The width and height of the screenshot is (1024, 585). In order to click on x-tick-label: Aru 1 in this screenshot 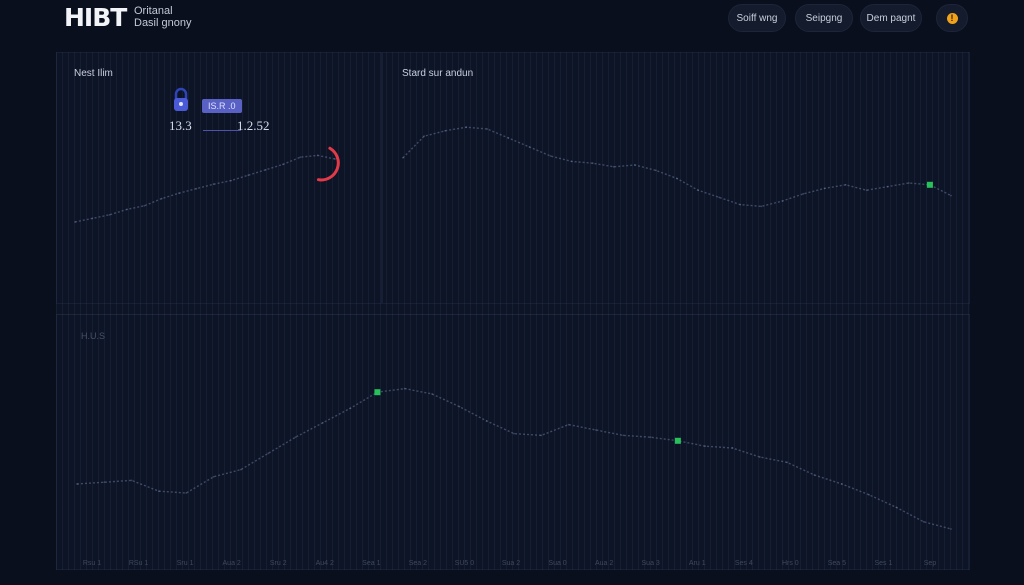, I will do `click(697, 563)`.